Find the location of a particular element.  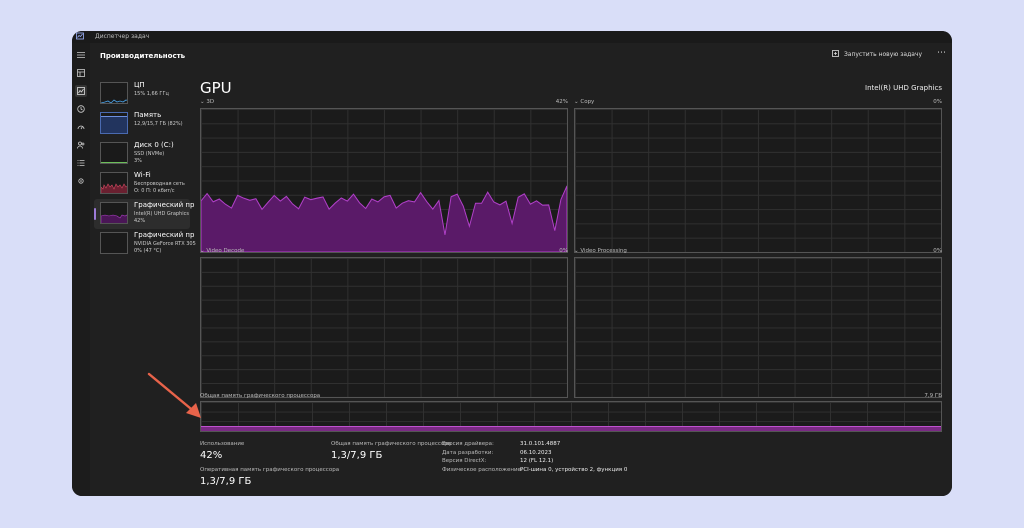

engine-label: ⌄ Copy is located at coordinates (584, 102).